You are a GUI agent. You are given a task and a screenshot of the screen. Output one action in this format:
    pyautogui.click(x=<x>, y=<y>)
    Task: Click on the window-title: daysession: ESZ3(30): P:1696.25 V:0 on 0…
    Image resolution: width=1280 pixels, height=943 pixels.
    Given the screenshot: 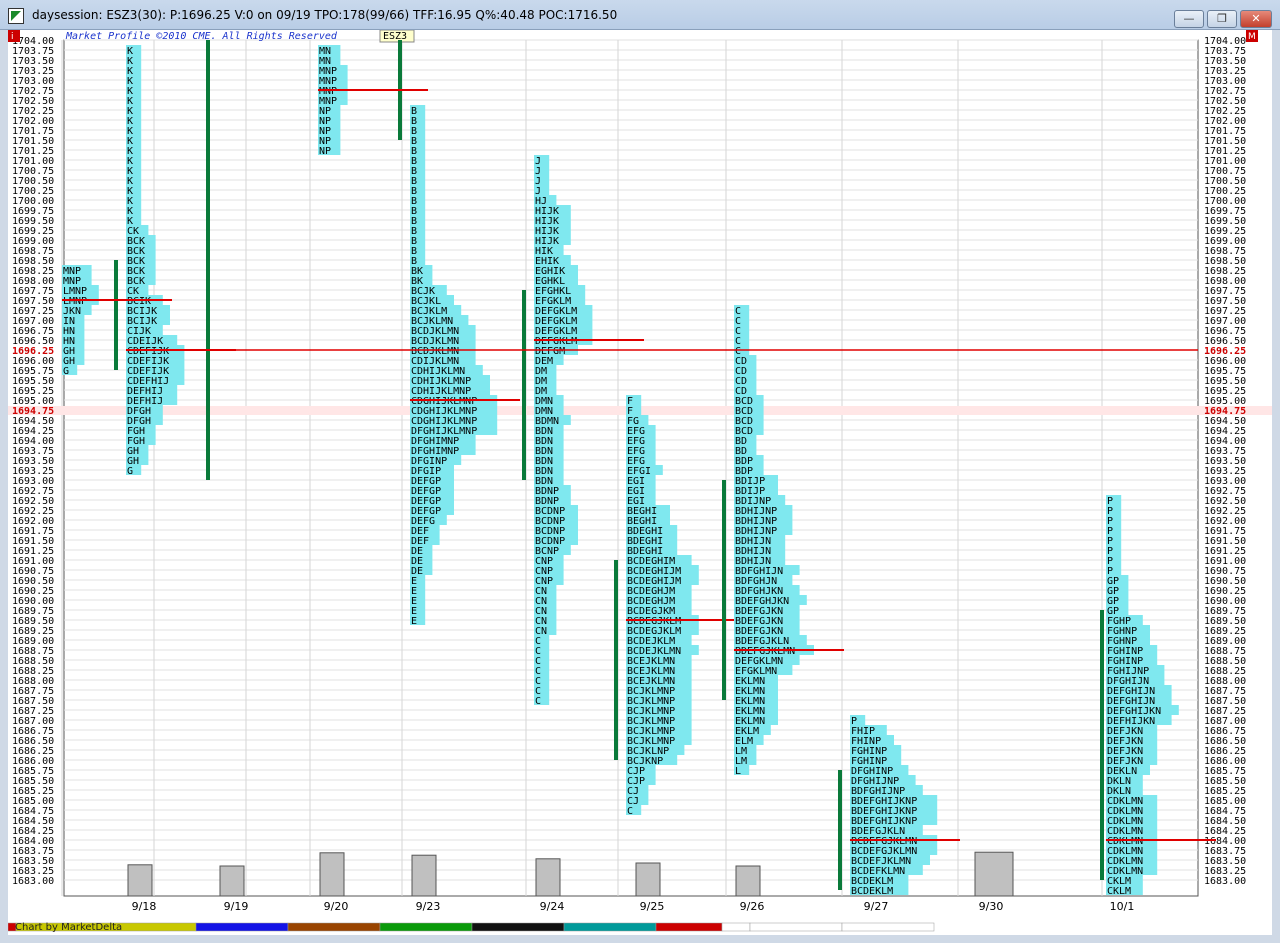 What is the action you would take?
    pyautogui.click(x=325, y=15)
    